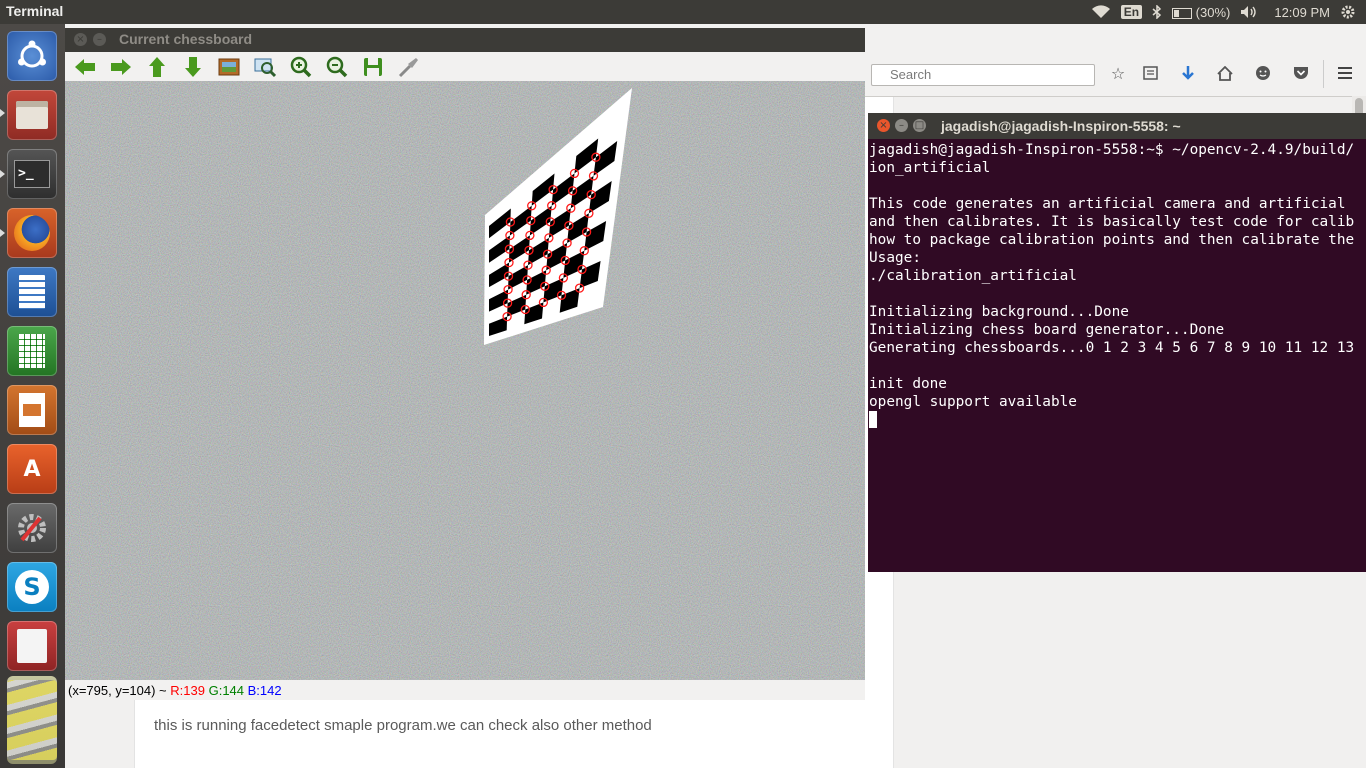  Describe the element at coordinates (337, 67) in the screenshot. I see `zoom-out-icon` at that location.